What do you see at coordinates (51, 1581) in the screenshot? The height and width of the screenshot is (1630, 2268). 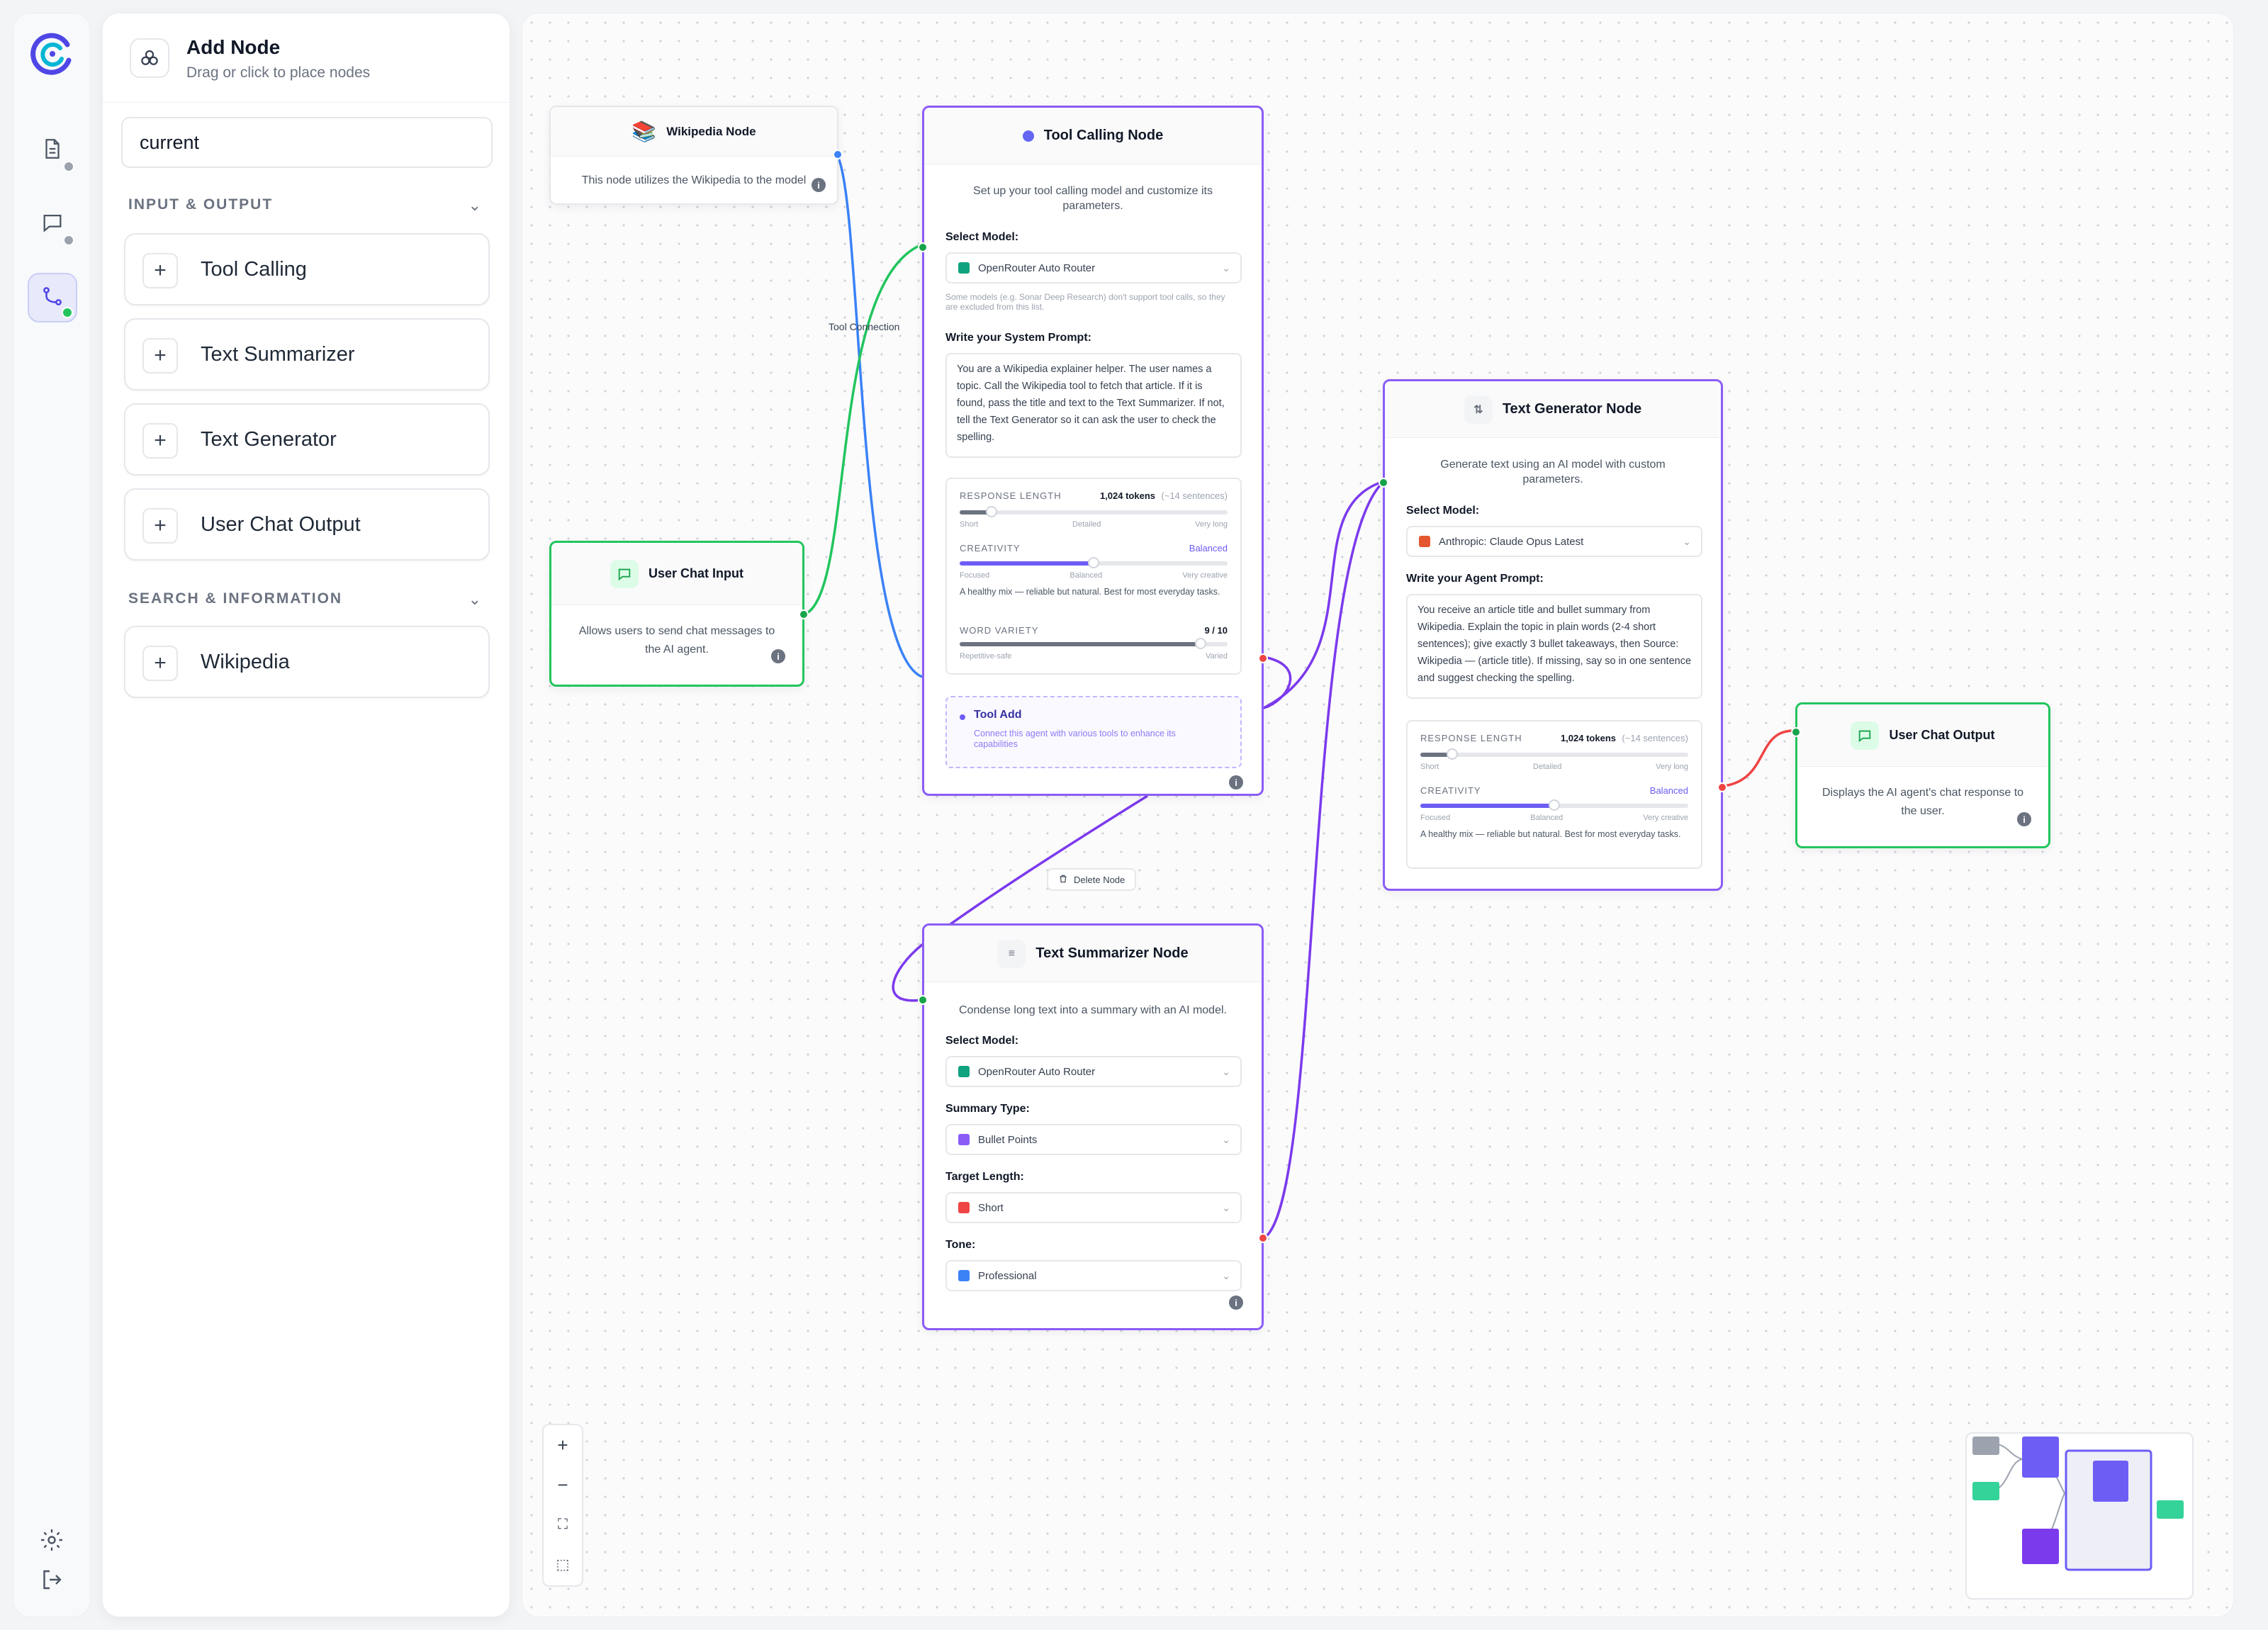 I see `logout-icon` at bounding box center [51, 1581].